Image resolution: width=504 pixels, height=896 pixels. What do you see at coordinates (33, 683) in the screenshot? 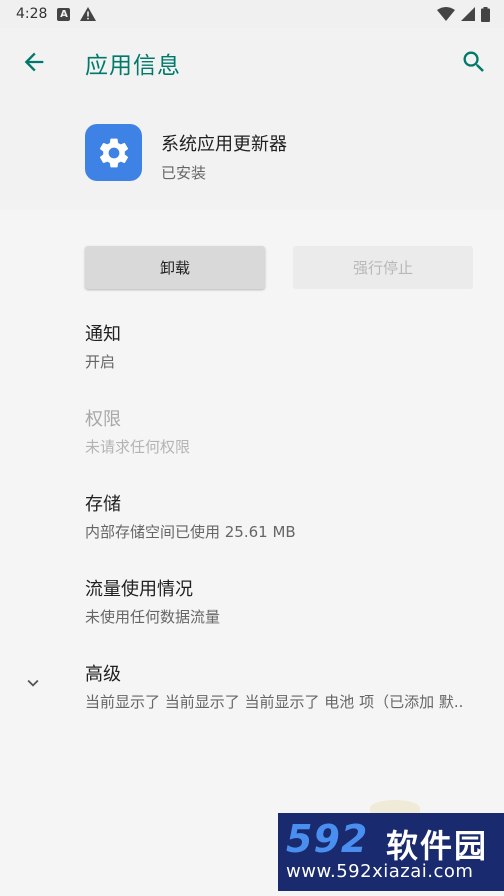
I see `chevron-down-icon` at bounding box center [33, 683].